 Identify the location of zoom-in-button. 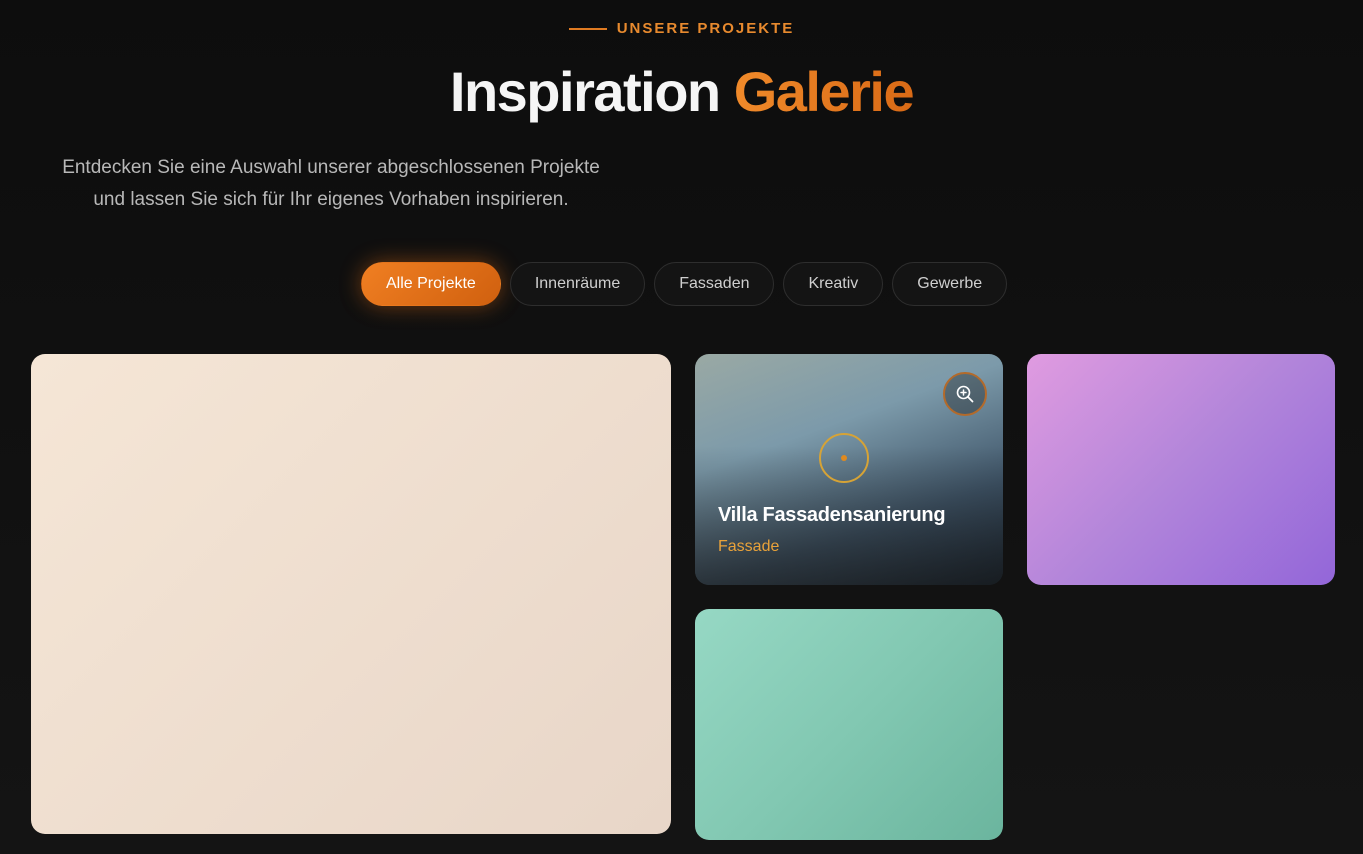
(965, 394).